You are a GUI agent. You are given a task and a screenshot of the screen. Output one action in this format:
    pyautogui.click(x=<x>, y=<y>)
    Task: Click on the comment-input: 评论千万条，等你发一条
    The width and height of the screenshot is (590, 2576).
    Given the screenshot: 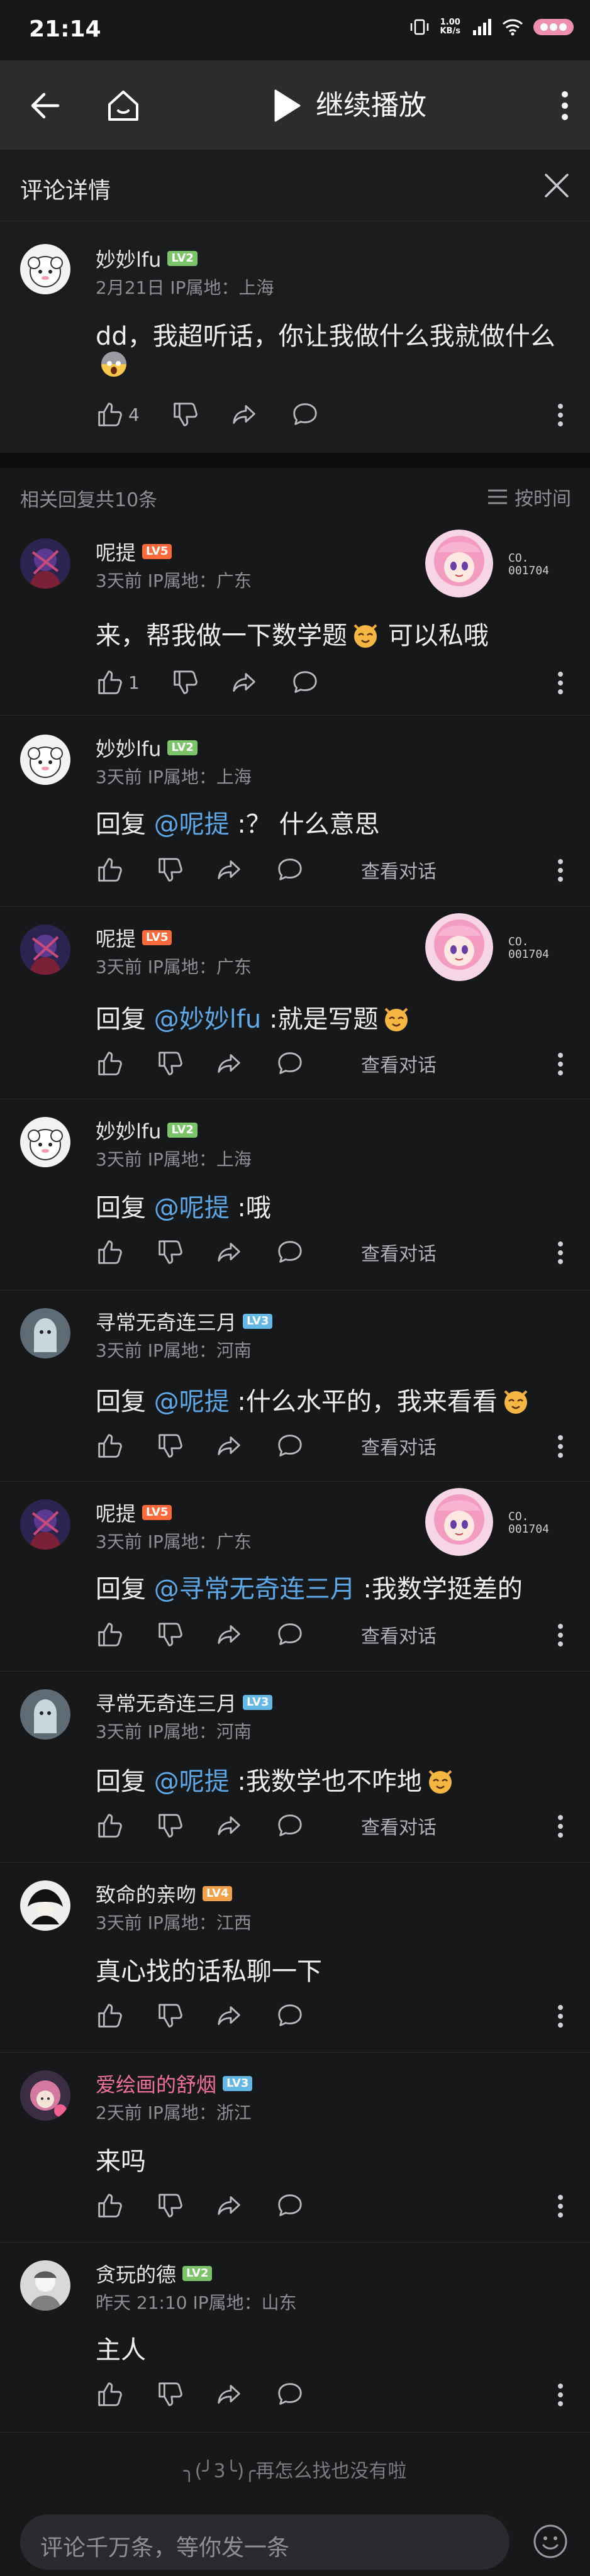 What is the action you would take?
    pyautogui.click(x=264, y=2542)
    